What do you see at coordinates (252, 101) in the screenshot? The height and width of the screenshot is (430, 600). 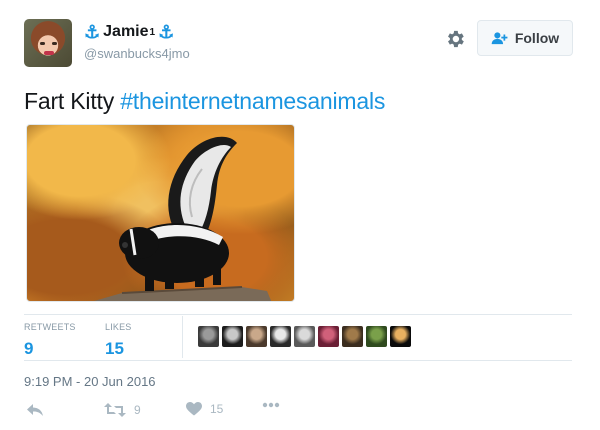 I see `hashtag-link: #theinternetnamesanimals` at bounding box center [252, 101].